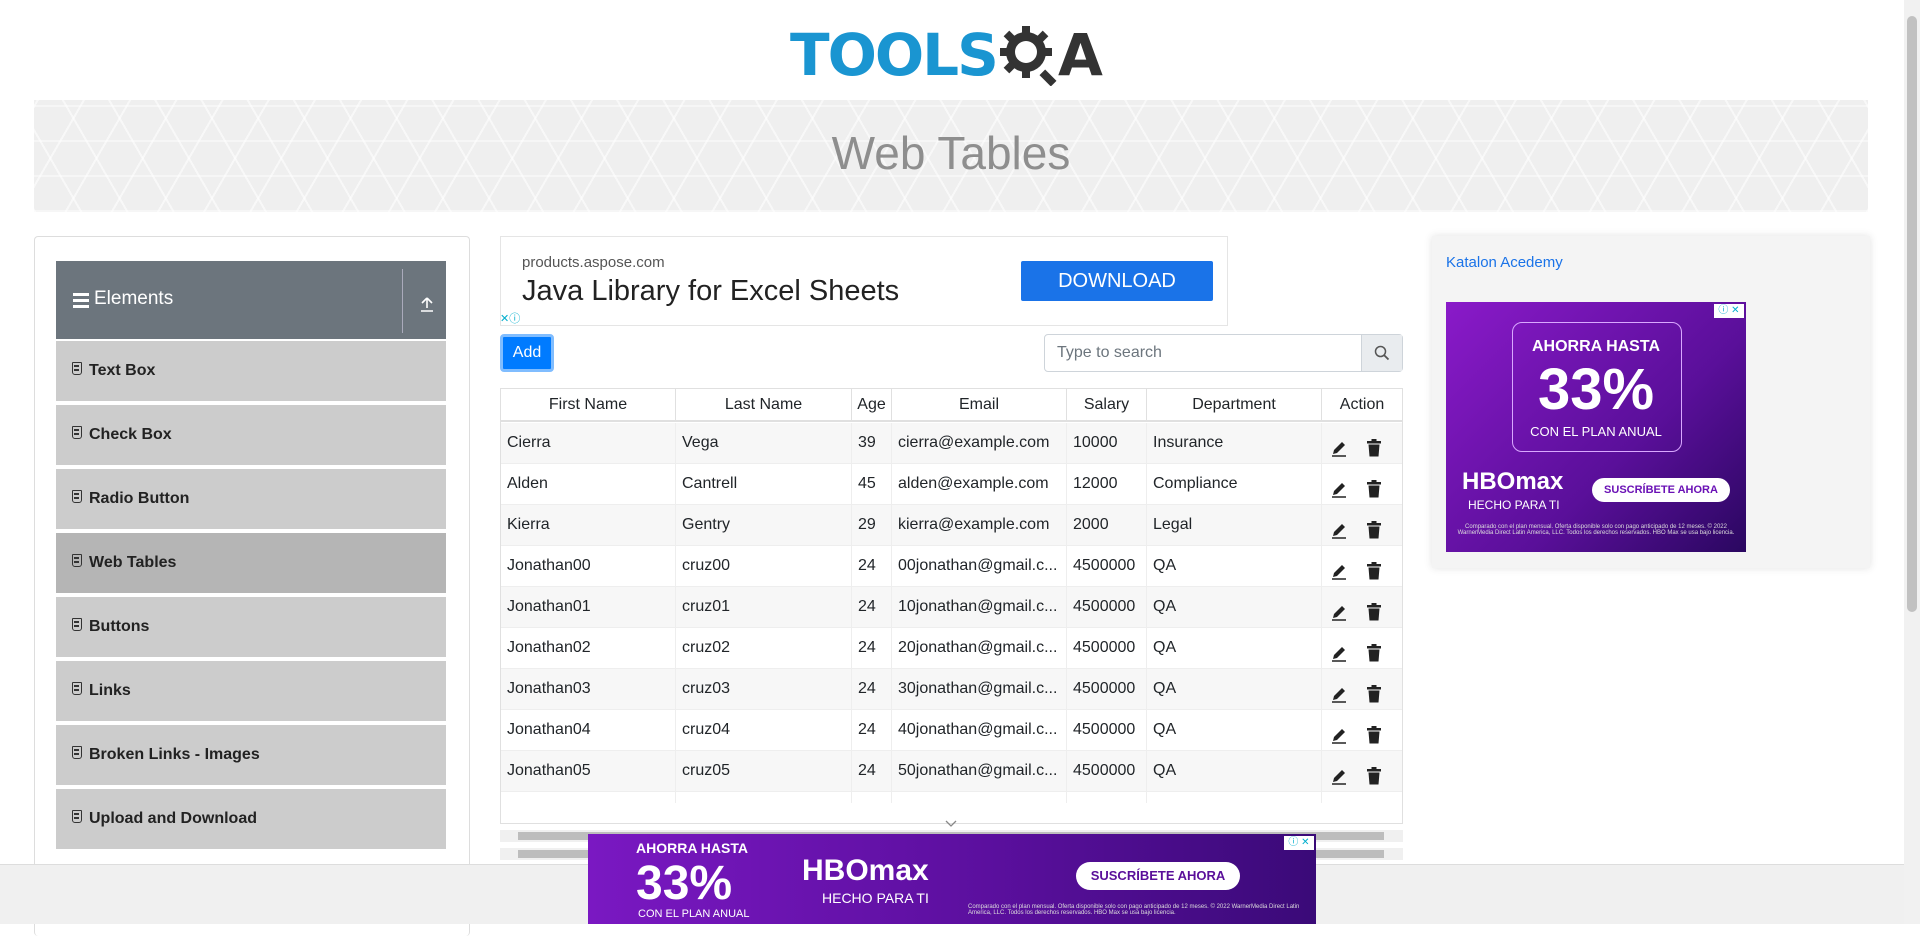  I want to click on ad-download-button: DOWNLOAD, so click(1117, 281).